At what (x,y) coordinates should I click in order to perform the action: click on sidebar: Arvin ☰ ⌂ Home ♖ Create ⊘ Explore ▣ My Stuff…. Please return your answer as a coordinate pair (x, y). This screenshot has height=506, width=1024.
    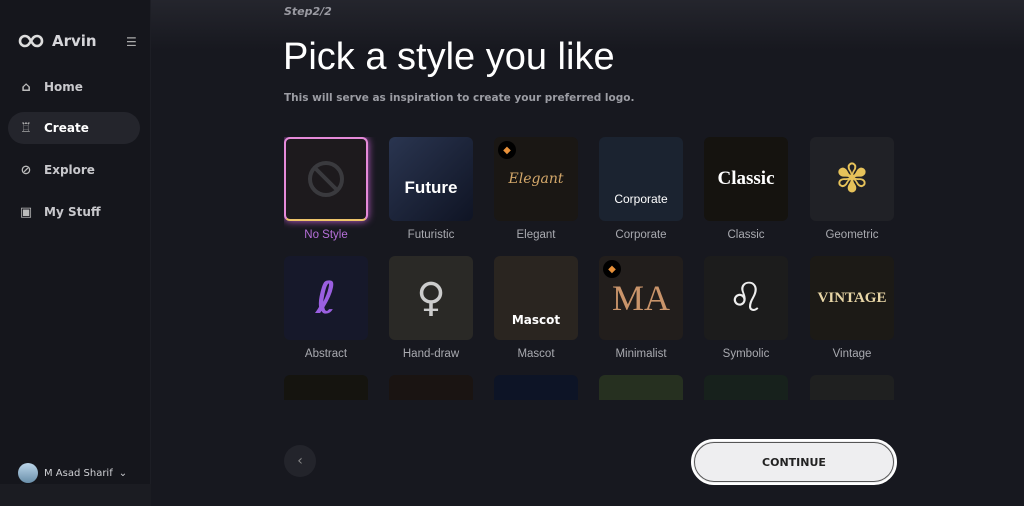
    Looking at the image, I should click on (75, 253).